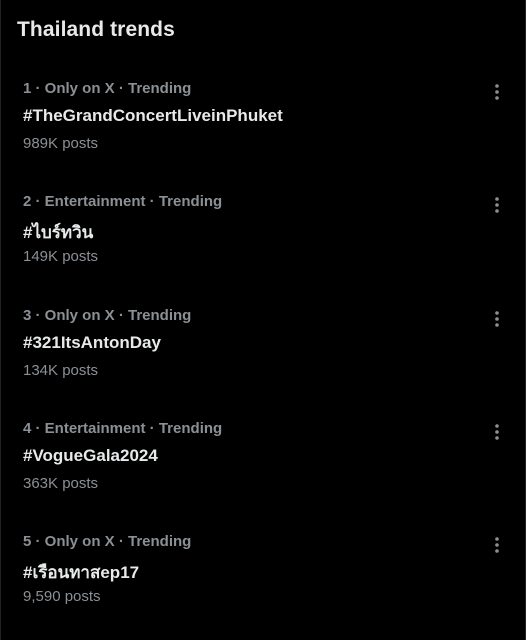  What do you see at coordinates (107, 88) in the screenshot?
I see `trend-meta: 1 · Only on X · Trending` at bounding box center [107, 88].